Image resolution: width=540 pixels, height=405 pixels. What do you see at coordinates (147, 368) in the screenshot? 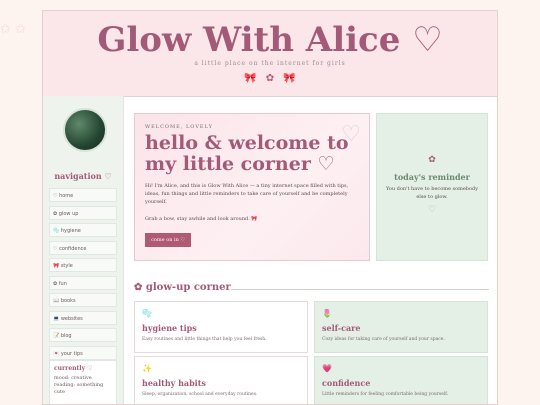
I see `sparkles-icon: ✨` at bounding box center [147, 368].